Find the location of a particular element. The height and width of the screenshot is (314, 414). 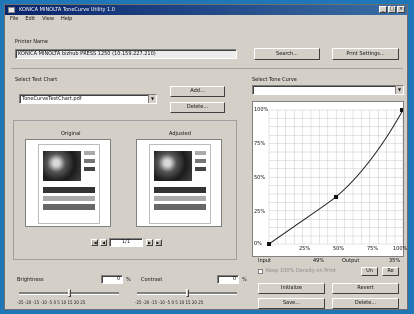

input-value: 49% is located at coordinates (319, 261).